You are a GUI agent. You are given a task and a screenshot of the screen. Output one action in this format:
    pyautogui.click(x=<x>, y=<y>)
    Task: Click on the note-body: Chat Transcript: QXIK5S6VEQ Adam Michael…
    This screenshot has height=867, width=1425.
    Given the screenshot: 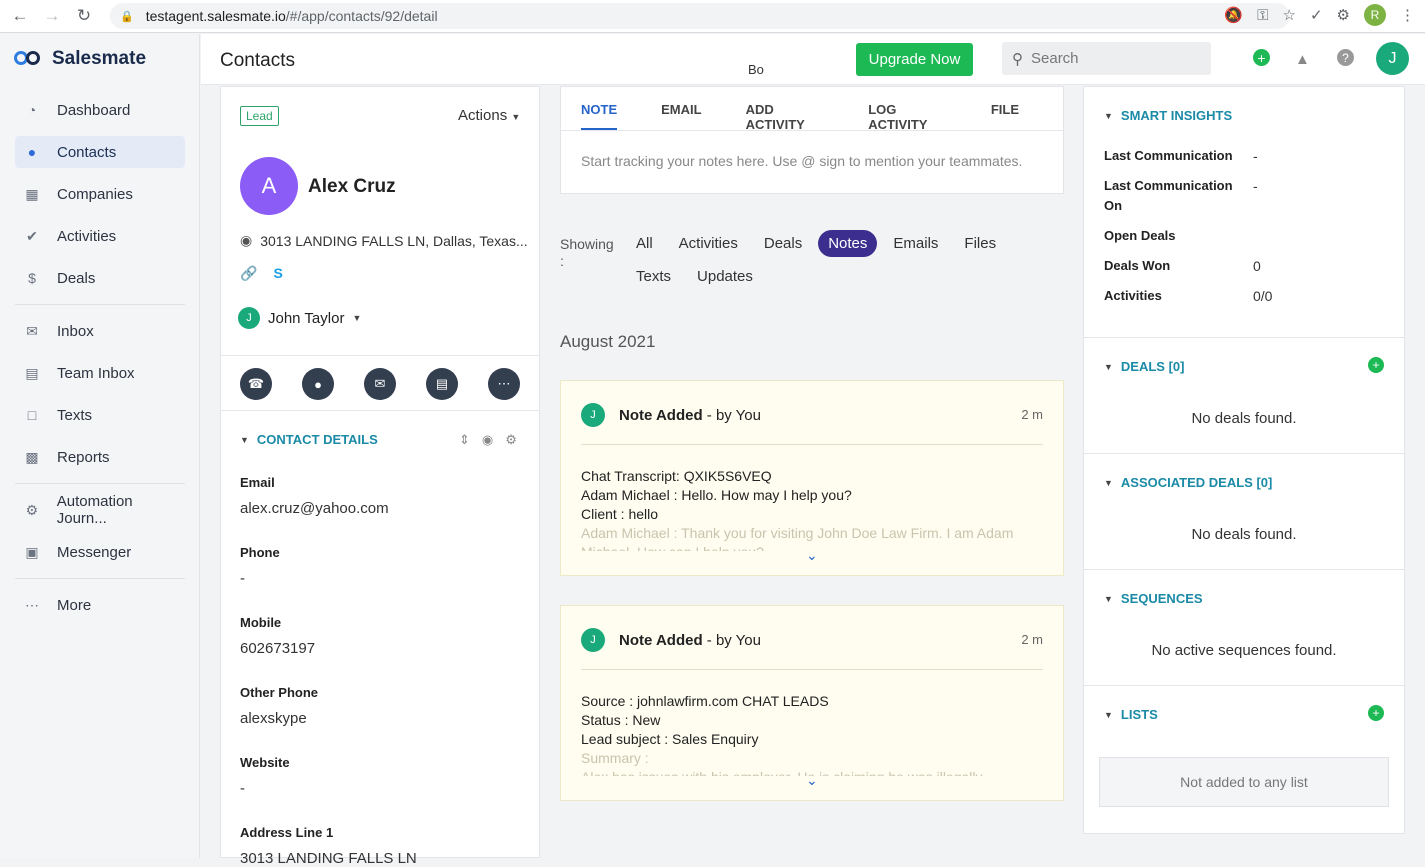 What is the action you would take?
    pyautogui.click(x=812, y=509)
    